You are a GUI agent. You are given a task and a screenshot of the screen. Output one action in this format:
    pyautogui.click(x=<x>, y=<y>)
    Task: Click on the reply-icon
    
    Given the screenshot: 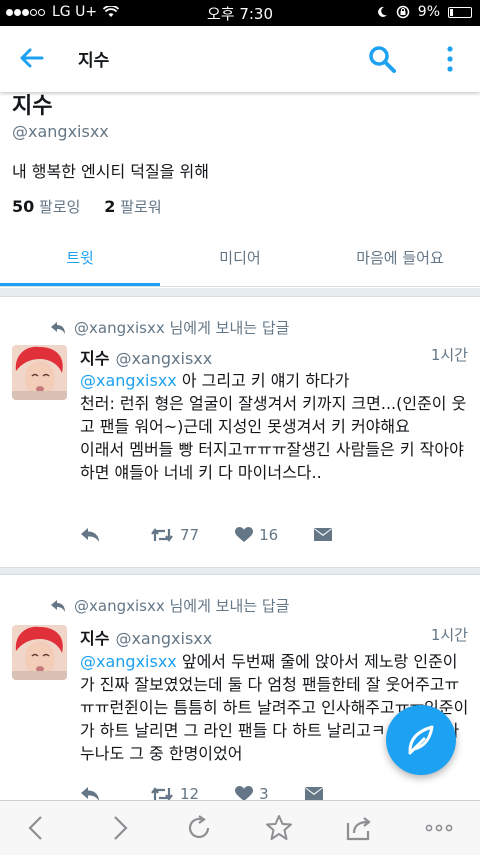 What is the action you would take?
    pyautogui.click(x=90, y=535)
    